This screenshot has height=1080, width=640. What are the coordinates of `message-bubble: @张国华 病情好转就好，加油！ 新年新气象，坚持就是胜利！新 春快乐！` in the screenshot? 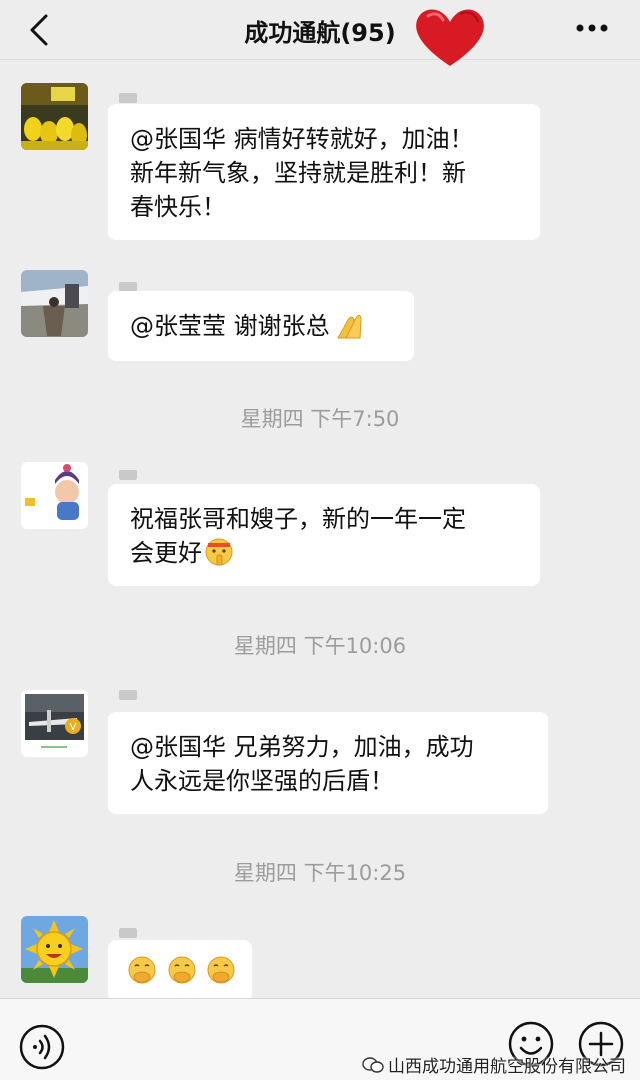 It's located at (324, 172).